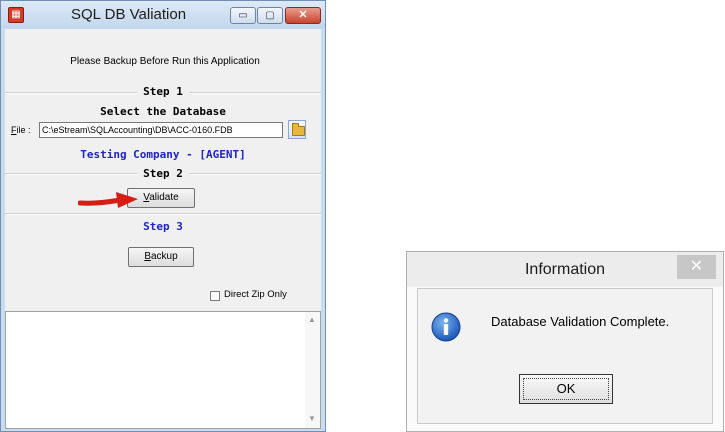 This screenshot has width=725, height=432. I want to click on step3-header: Step 3, so click(163, 226).